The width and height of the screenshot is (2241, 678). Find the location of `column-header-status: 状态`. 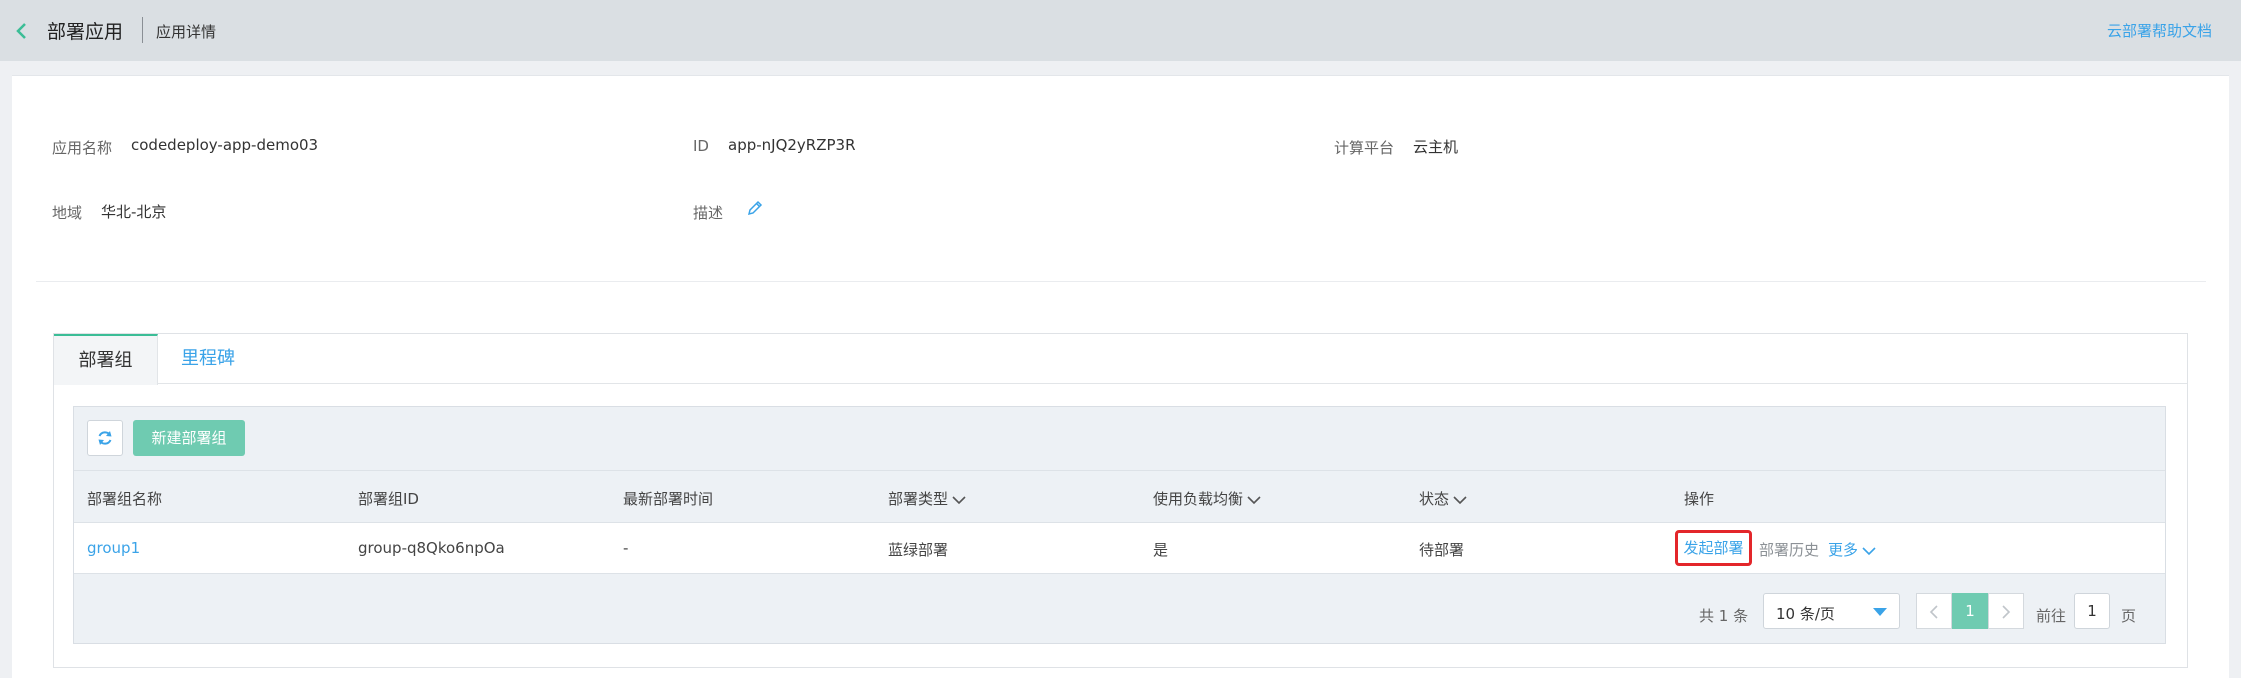

column-header-status: 状态 is located at coordinates (1443, 498).